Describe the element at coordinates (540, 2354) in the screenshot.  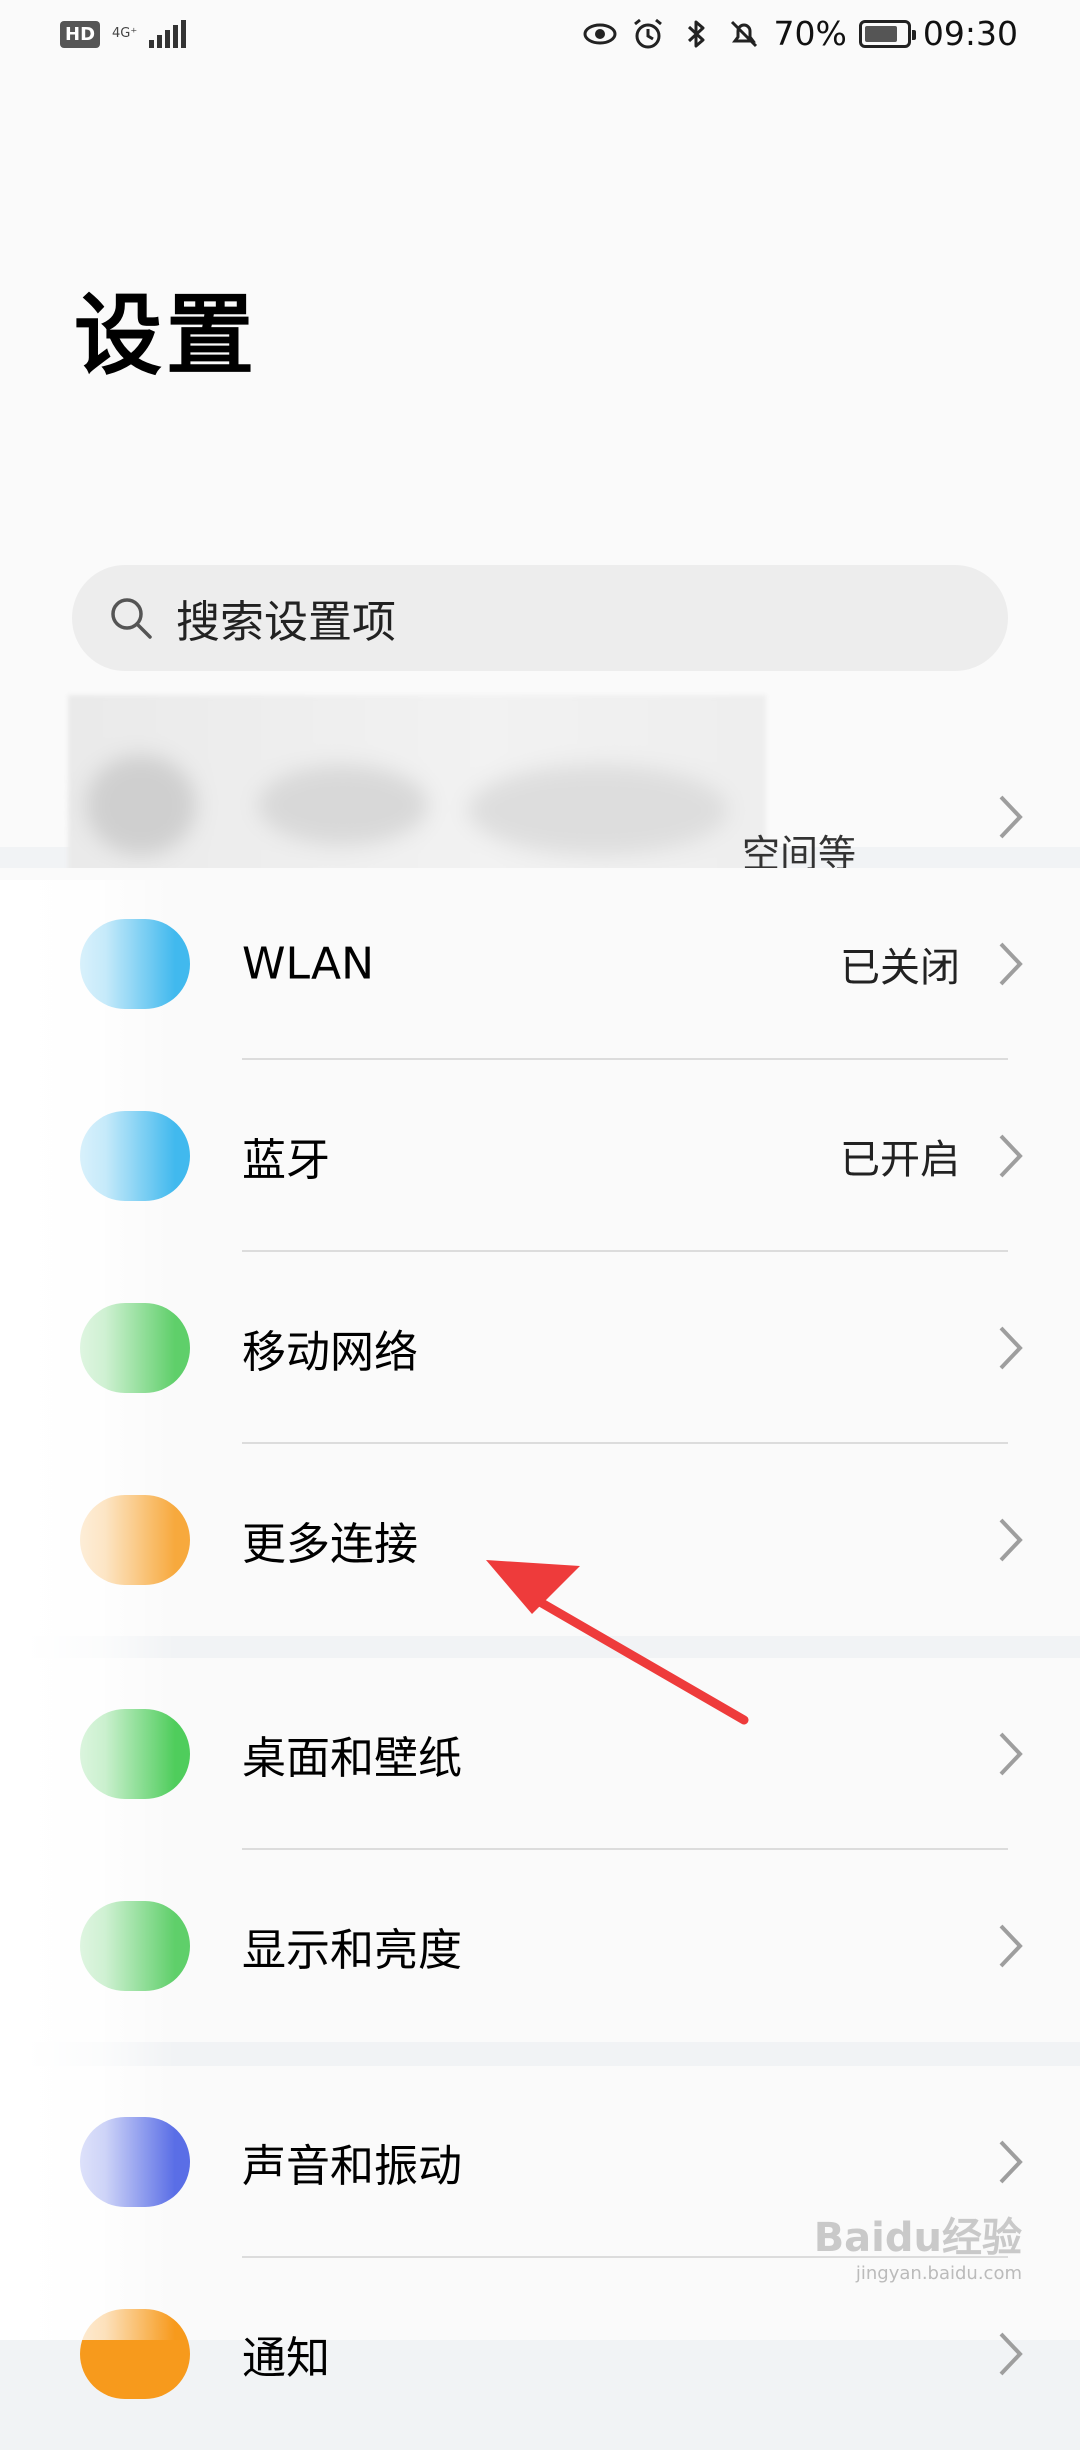
I see `settings-row-notifications: 通知` at that location.